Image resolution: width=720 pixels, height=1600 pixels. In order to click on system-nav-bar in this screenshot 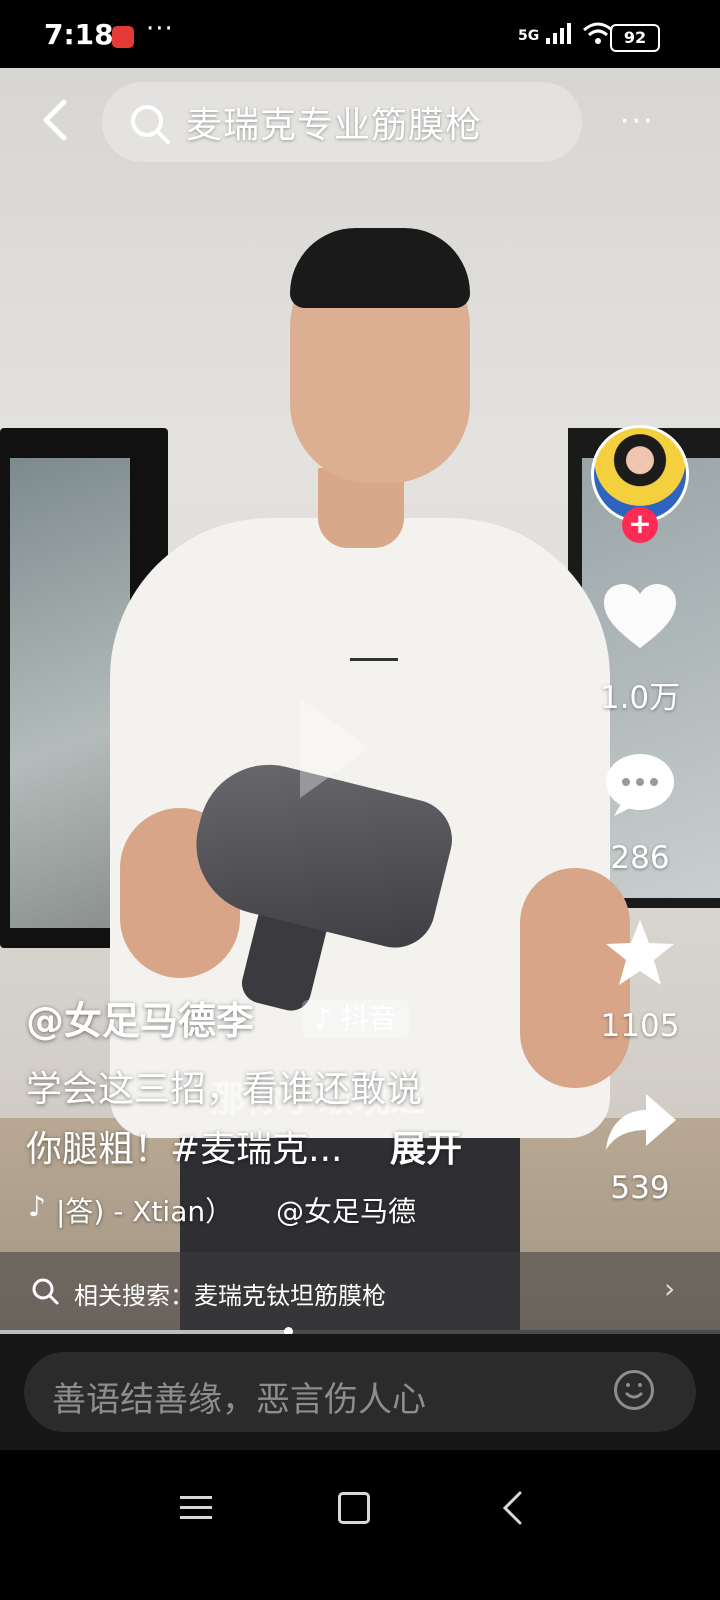, I will do `click(360, 1525)`.